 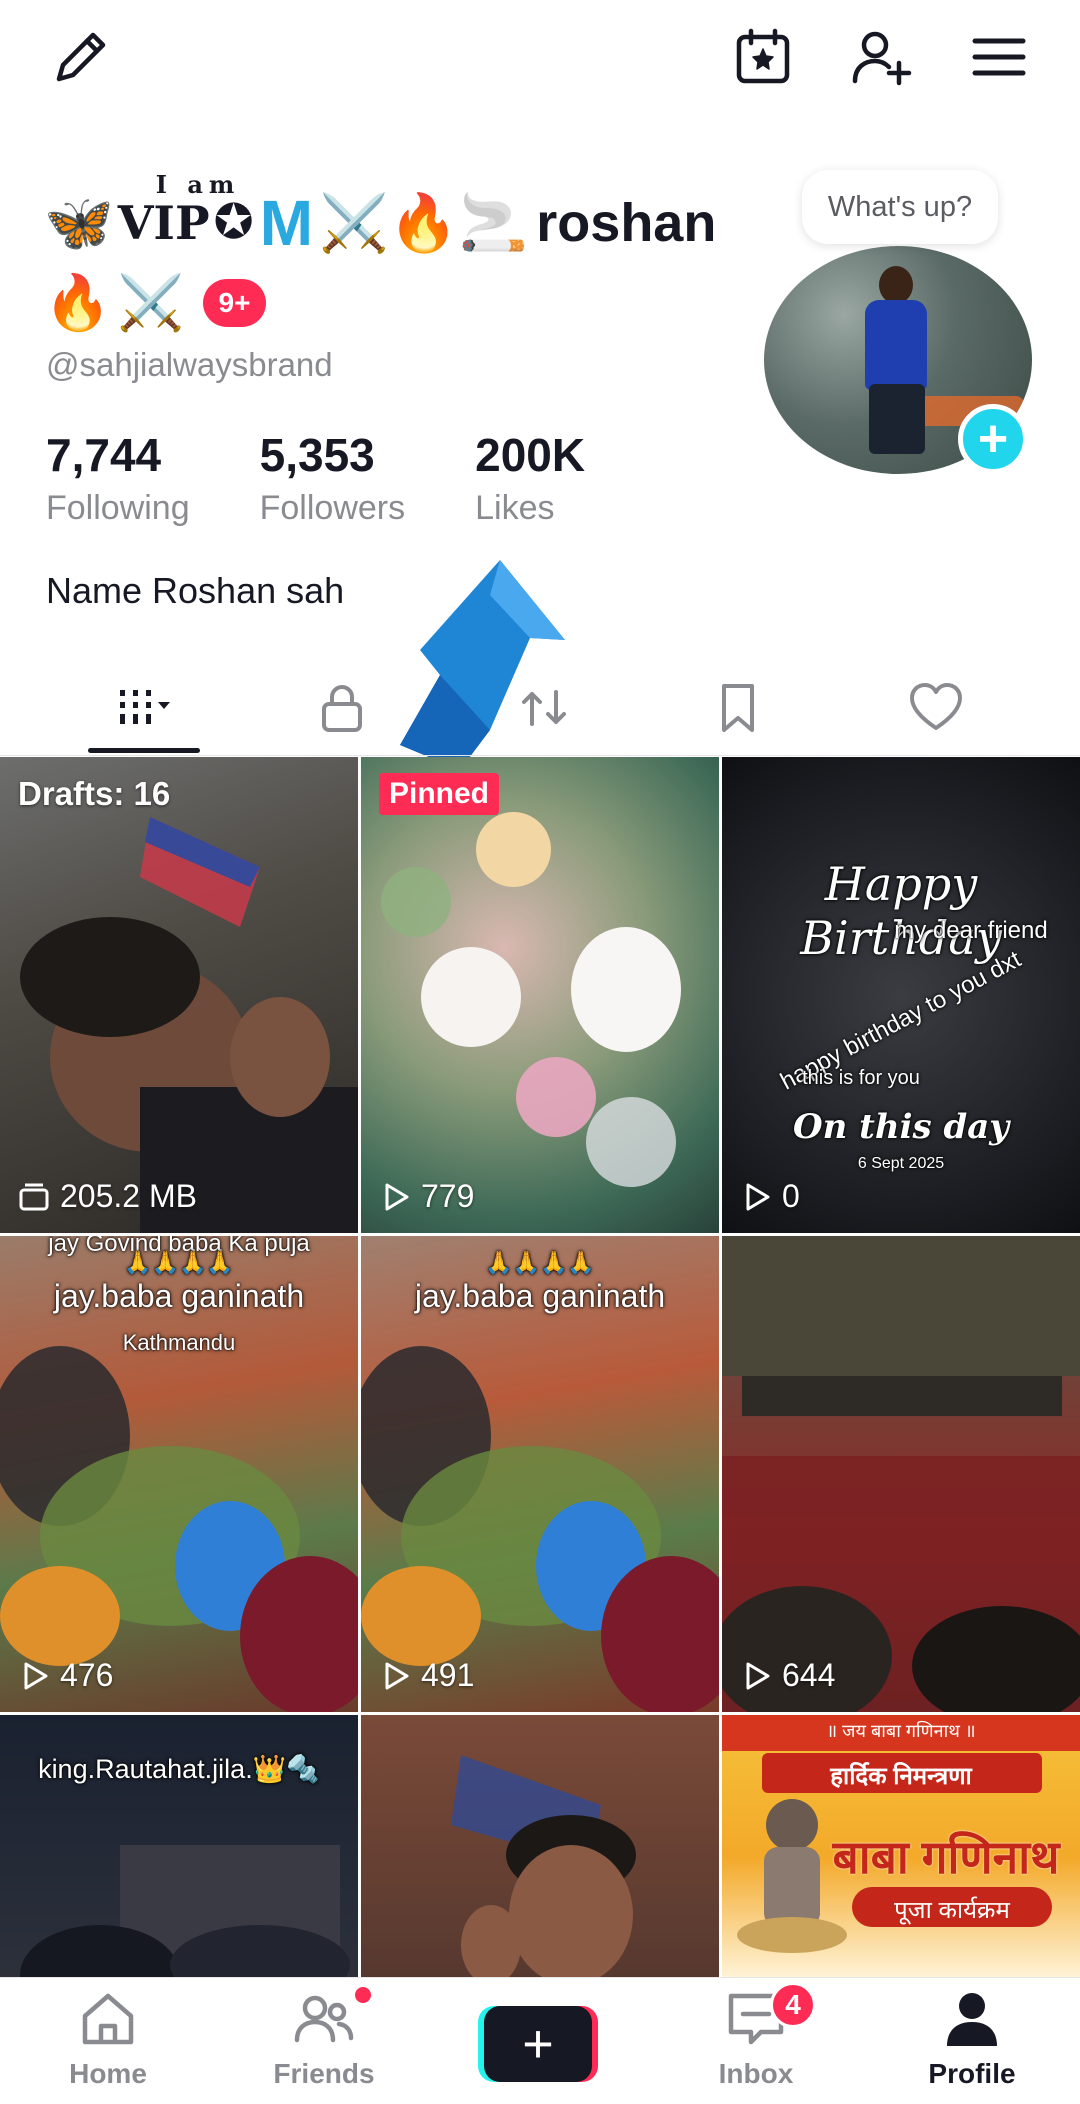 What do you see at coordinates (195, 590) in the screenshot?
I see `bio-text: Name Roshan sah` at bounding box center [195, 590].